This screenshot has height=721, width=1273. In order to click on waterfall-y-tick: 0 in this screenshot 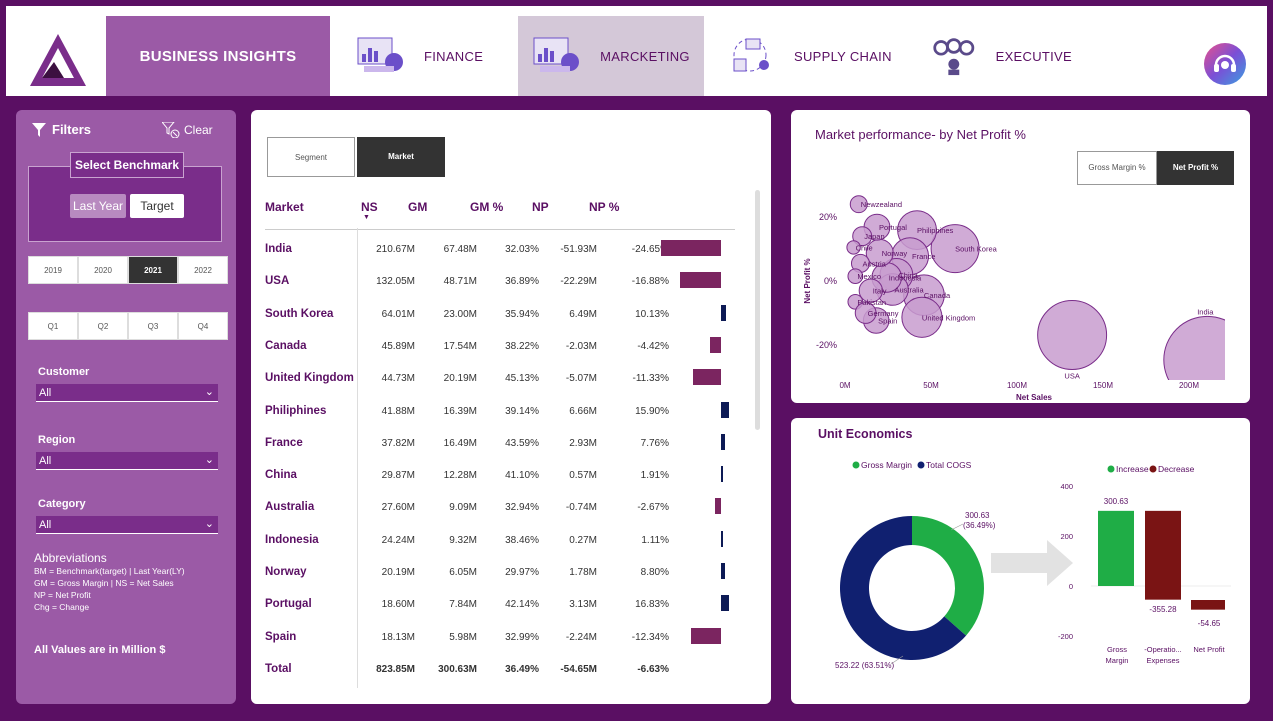, I will do `click(1071, 586)`.